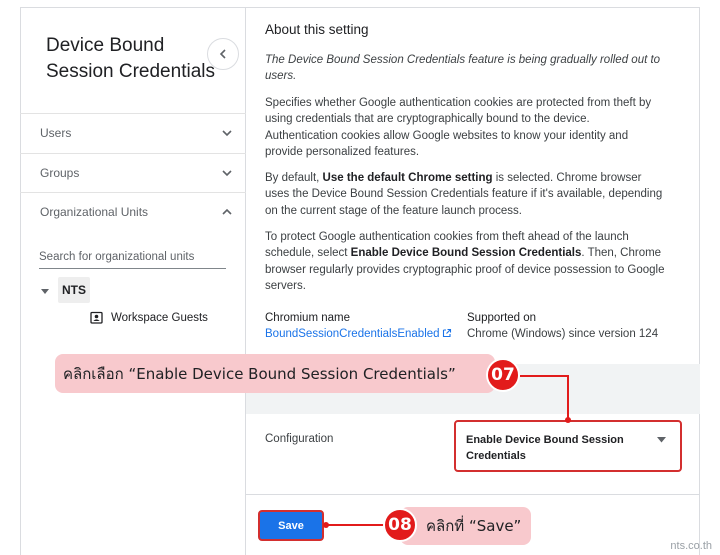  I want to click on enable-option-name: Enable Device Bound Session Credentials, so click(466, 253).